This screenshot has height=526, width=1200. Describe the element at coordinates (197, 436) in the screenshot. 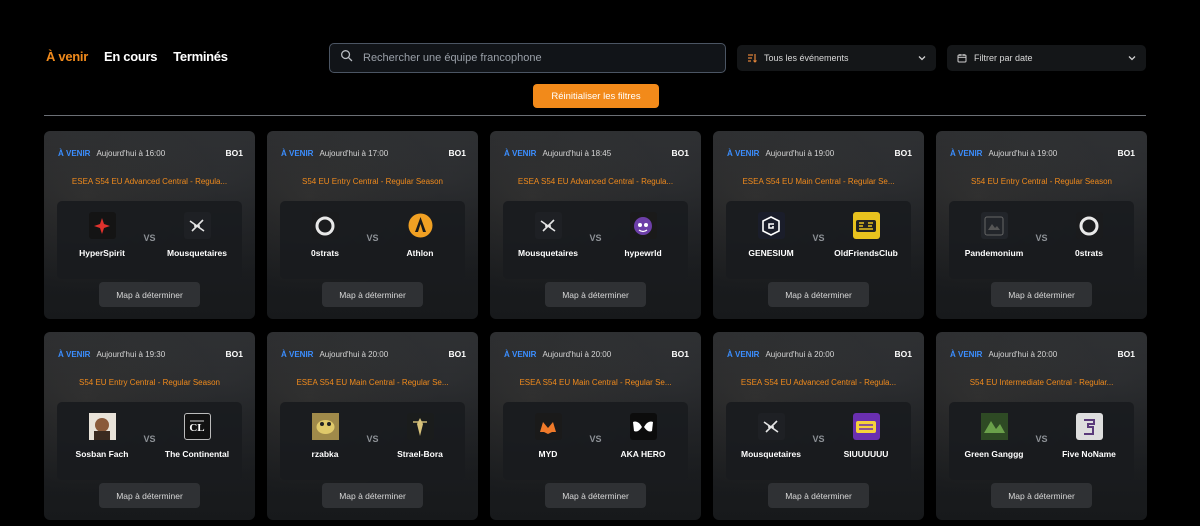

I see `team-right: CL The Continental` at that location.